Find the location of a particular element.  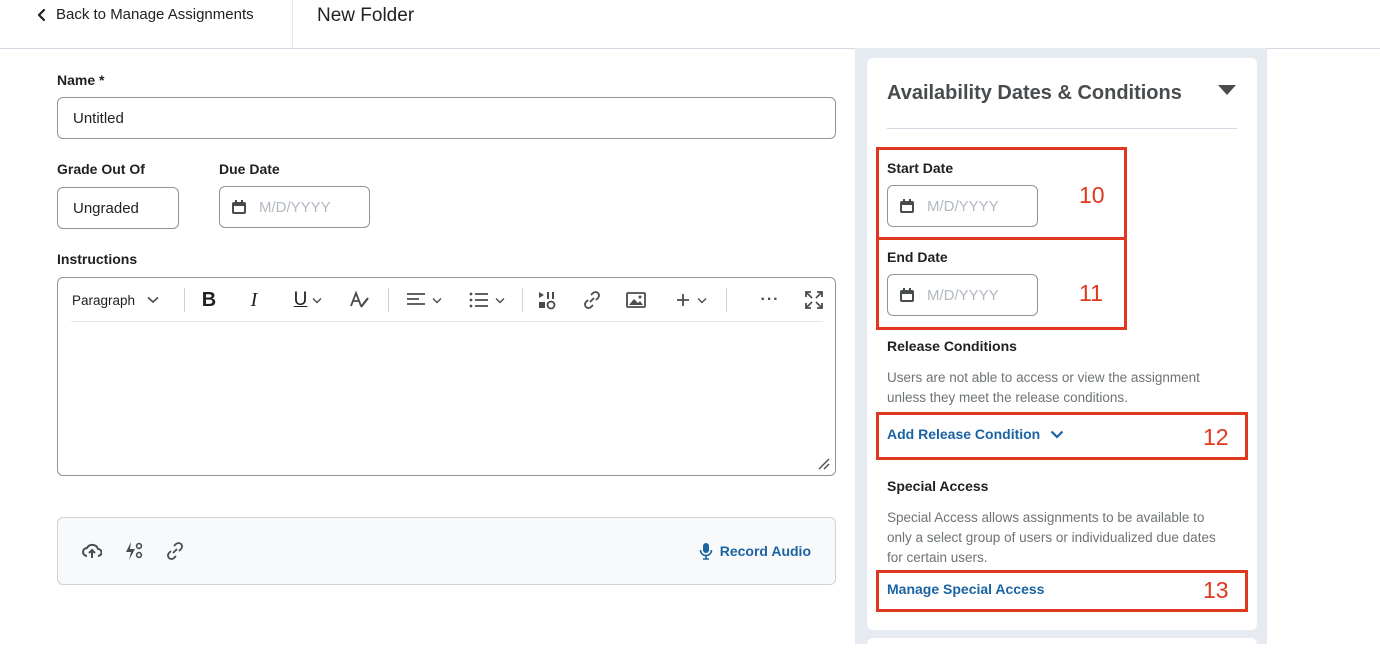

add-release-condition-label: Add Release Condition is located at coordinates (964, 434).